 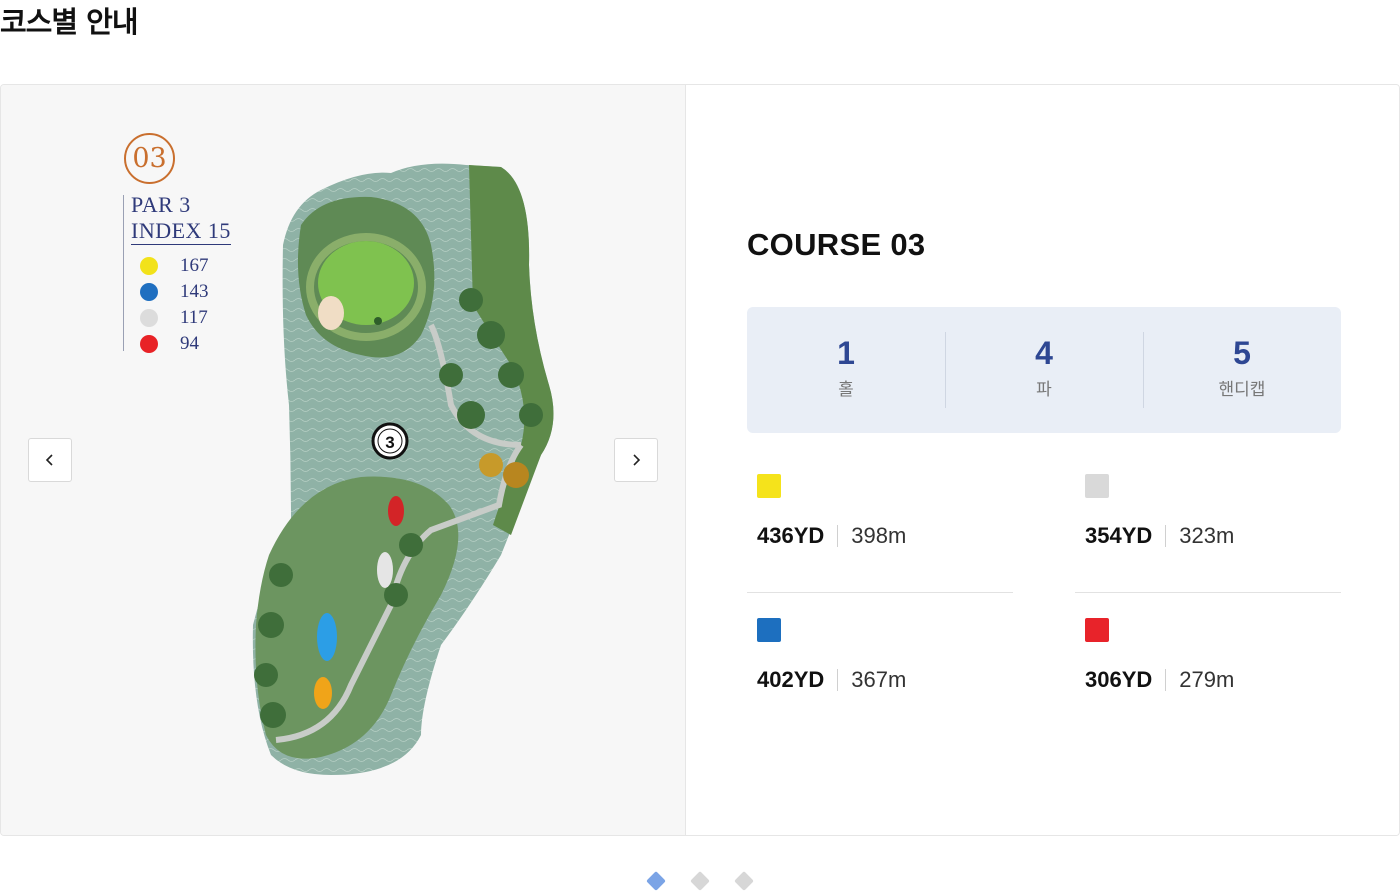 What do you see at coordinates (1242, 353) in the screenshot?
I see `stat-value: 5` at bounding box center [1242, 353].